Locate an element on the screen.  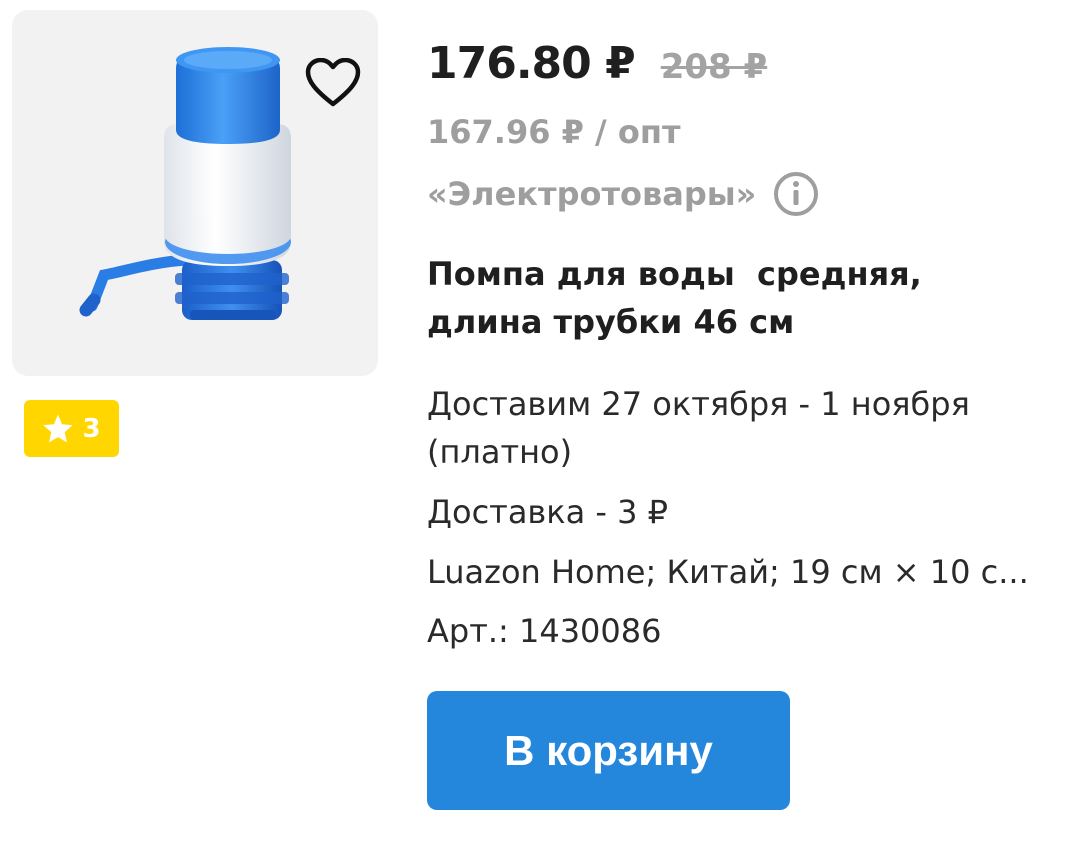
delivery-cost: Доставка - 3 ₽ is located at coordinates (547, 512).